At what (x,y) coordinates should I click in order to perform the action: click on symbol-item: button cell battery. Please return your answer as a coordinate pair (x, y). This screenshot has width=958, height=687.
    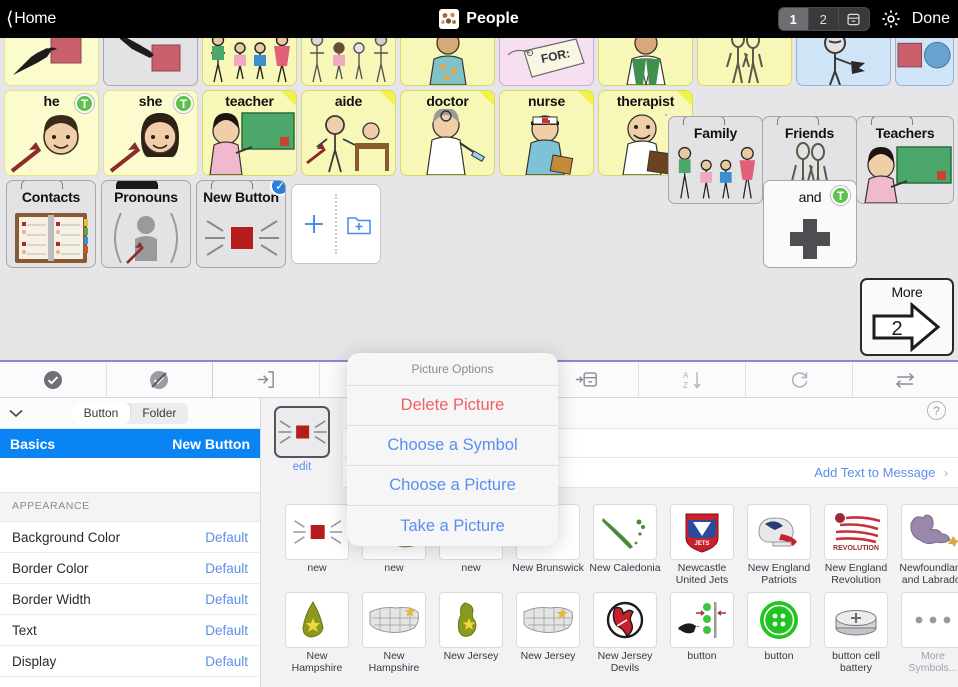
    Looking at the image, I should click on (856, 633).